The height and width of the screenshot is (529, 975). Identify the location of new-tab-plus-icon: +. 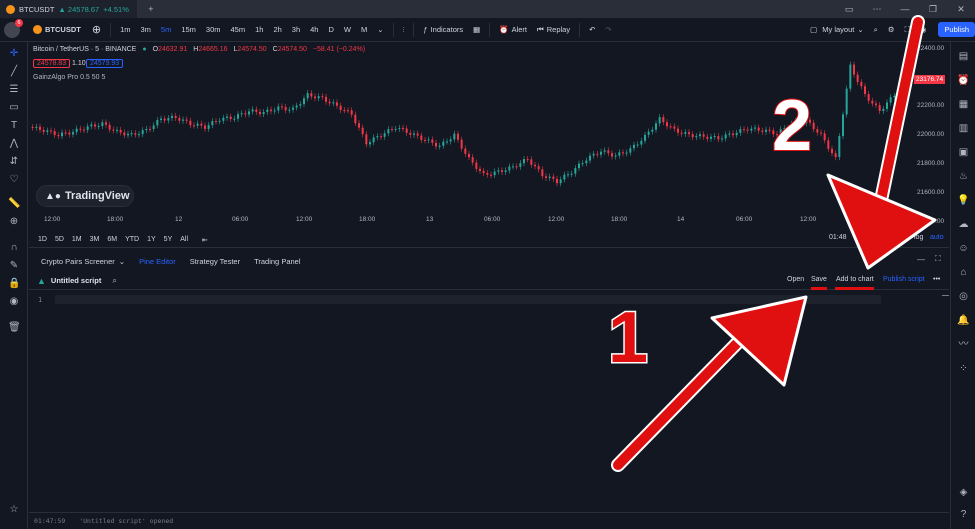
(151, 9).